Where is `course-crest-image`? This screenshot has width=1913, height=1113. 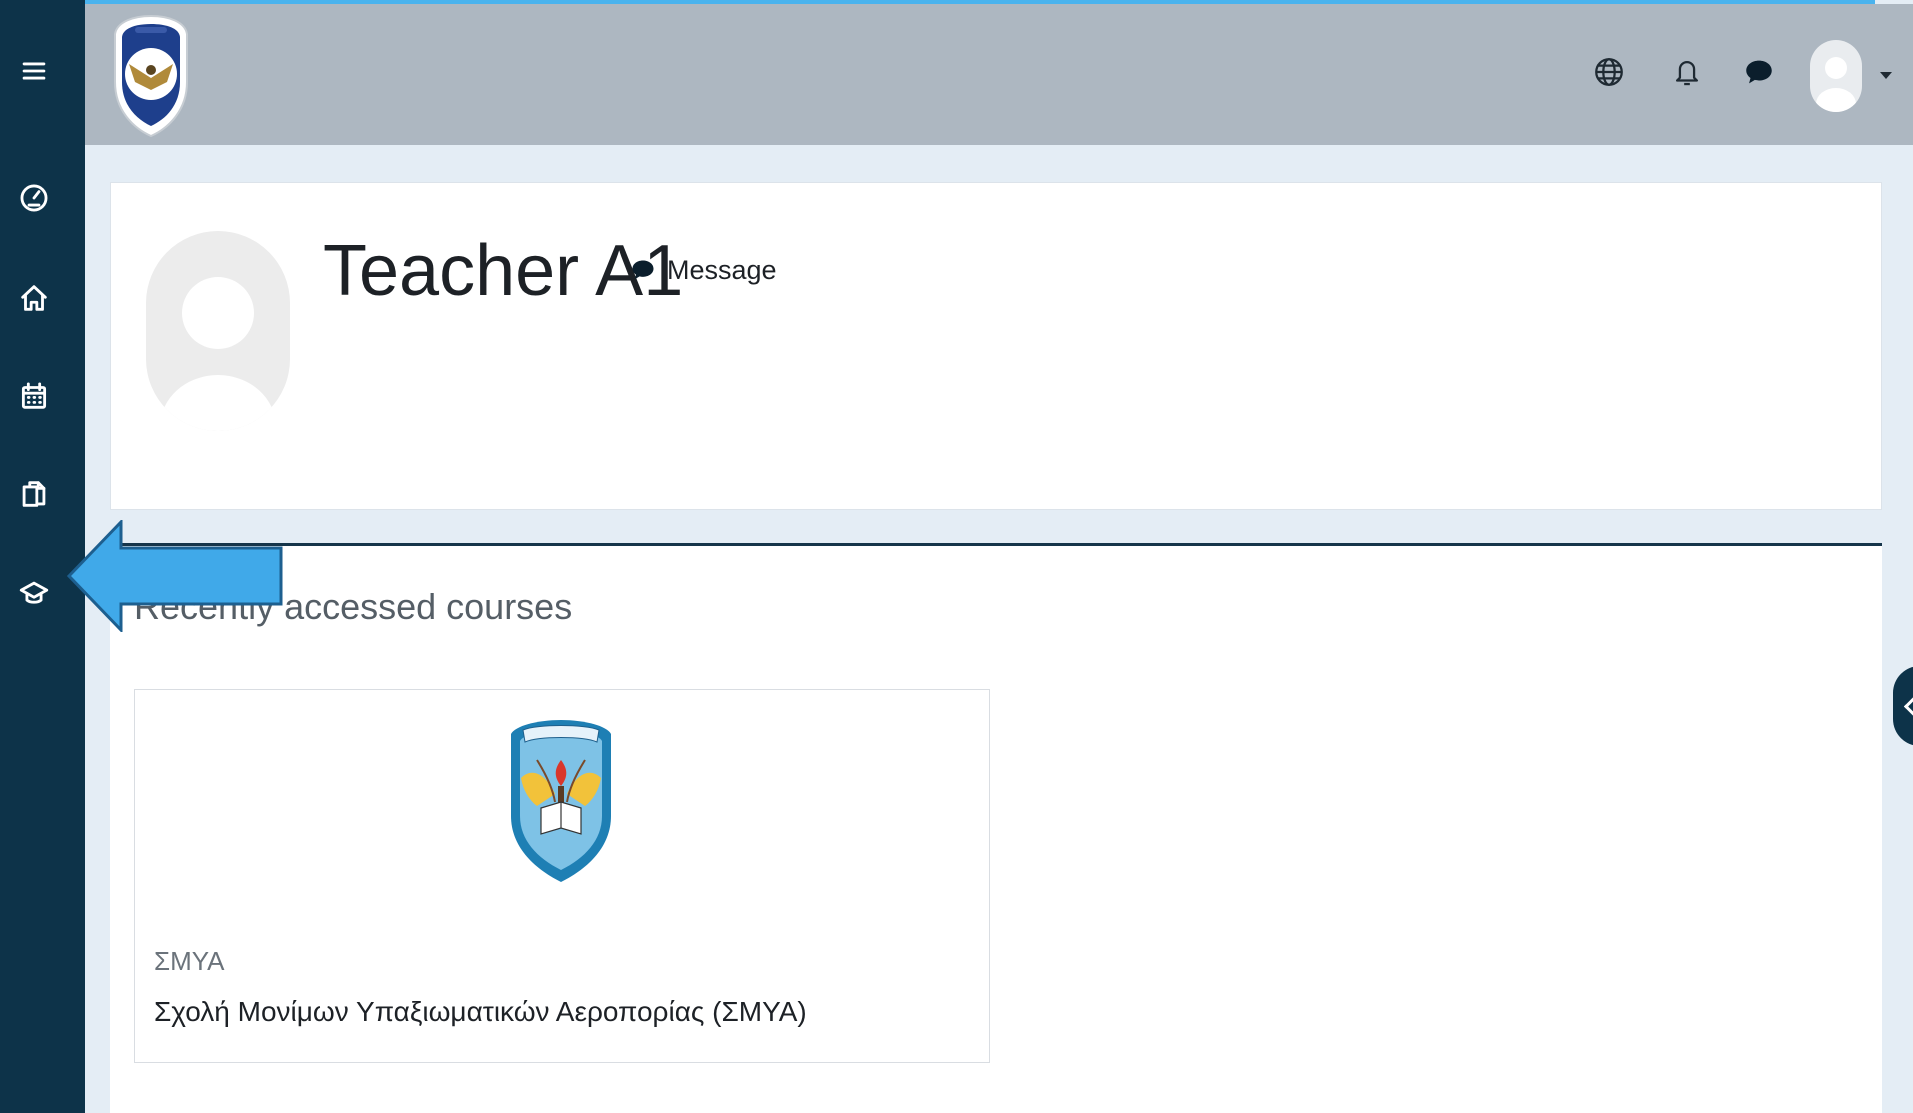
course-crest-image is located at coordinates (561, 801).